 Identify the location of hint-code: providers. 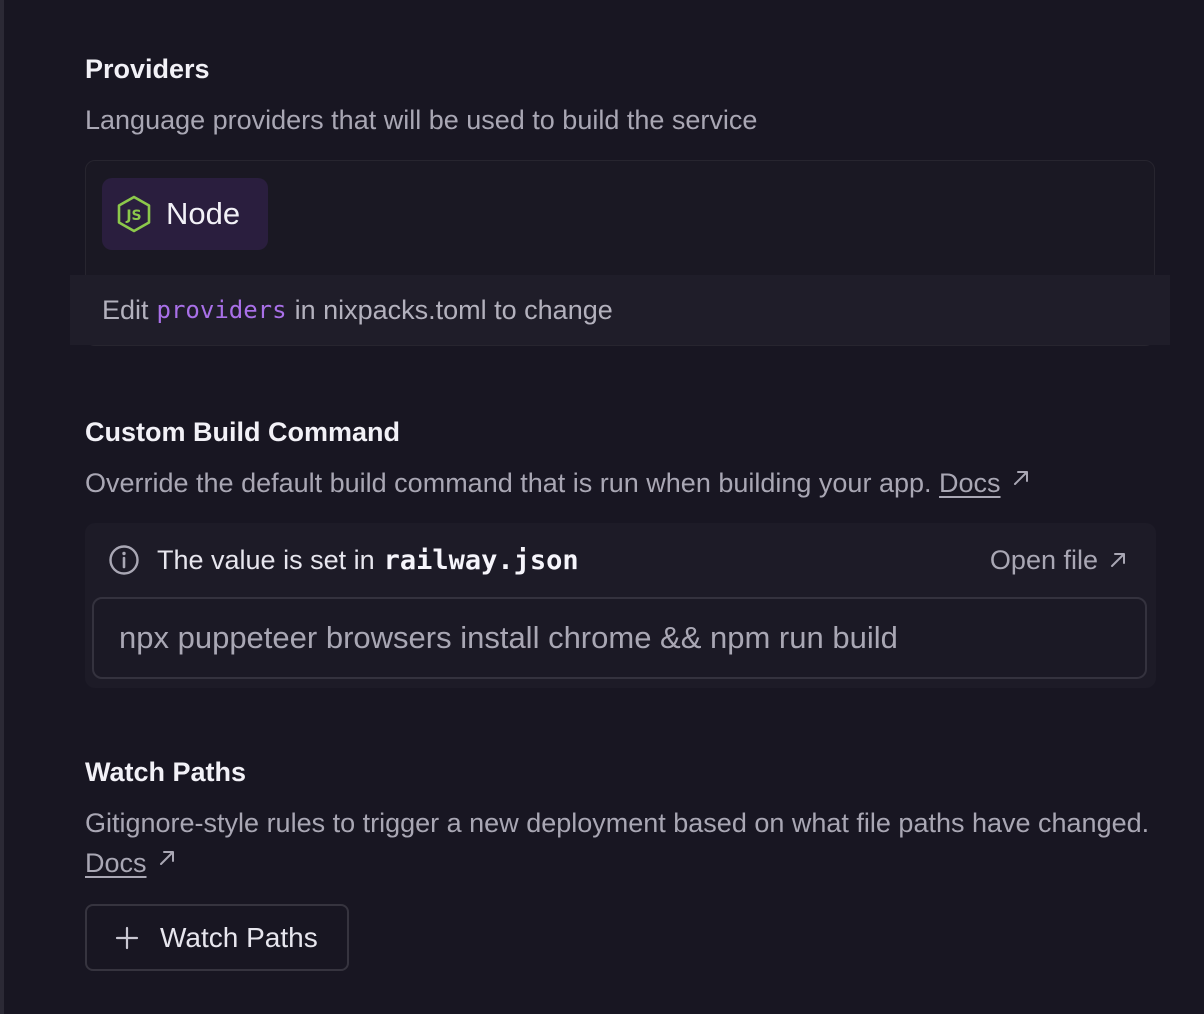
(221, 310).